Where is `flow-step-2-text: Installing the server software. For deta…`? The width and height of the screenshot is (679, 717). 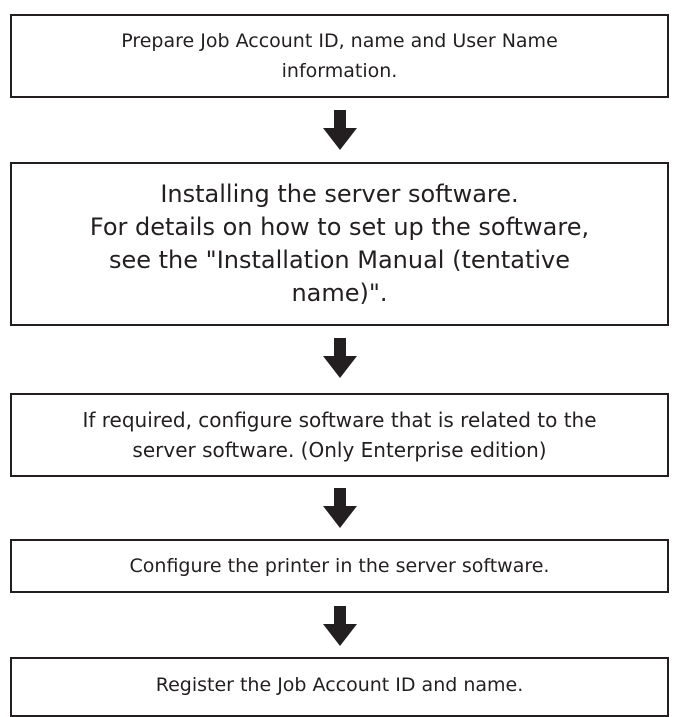
flow-step-2-text: Installing the server software. For deta… is located at coordinates (339, 243).